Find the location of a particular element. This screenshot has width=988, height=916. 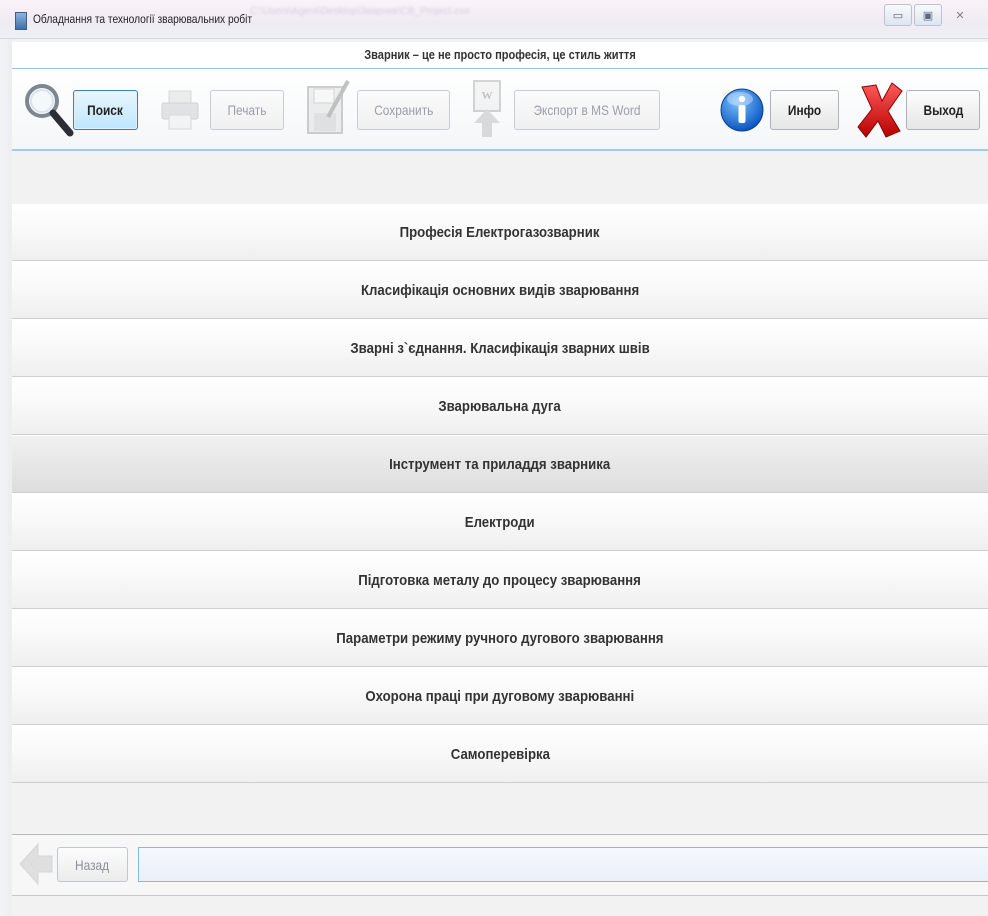

menu-item-welding-classification: Класифікація основних видів зварювання is located at coordinates (500, 290).